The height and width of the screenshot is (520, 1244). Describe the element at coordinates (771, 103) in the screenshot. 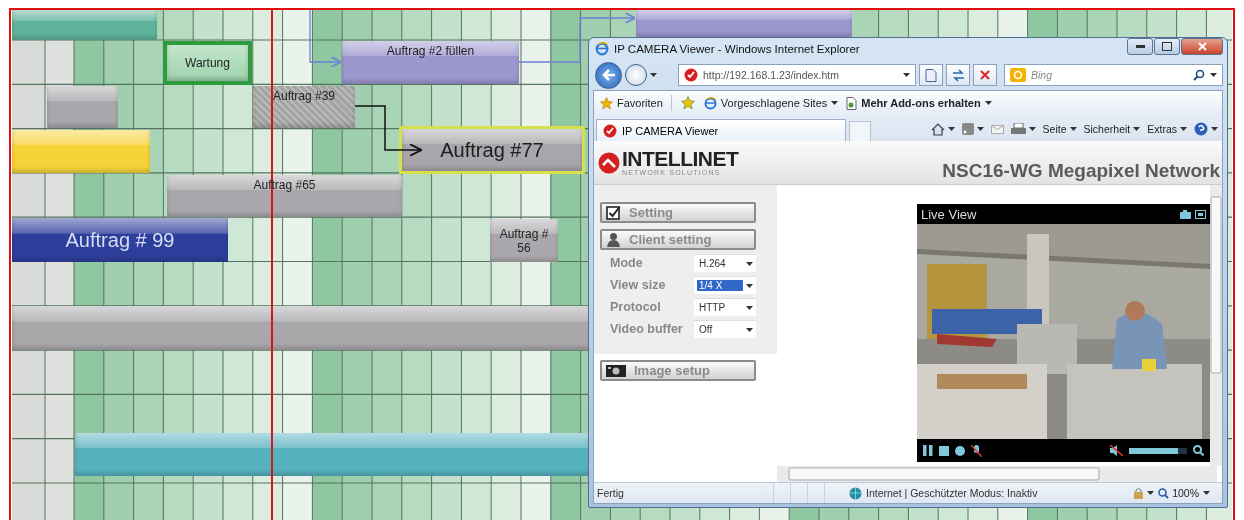

I see `favorites-bar-item: Vorgeschlagene Sites` at that location.